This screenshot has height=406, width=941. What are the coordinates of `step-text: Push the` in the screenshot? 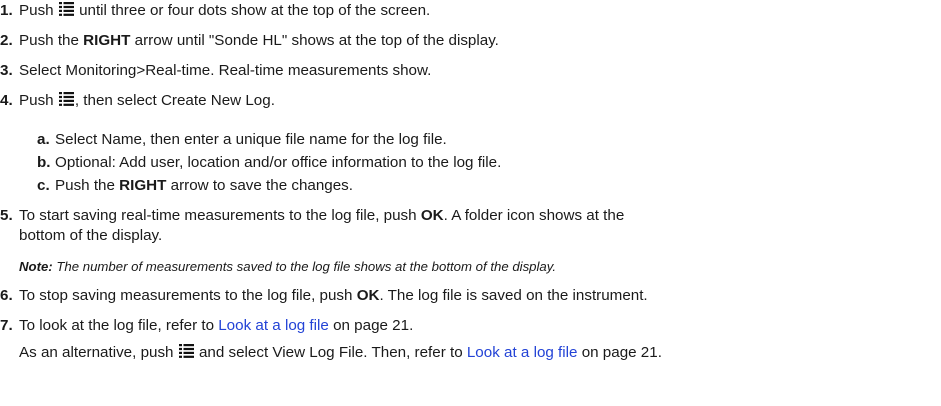 It's located at (51, 40).